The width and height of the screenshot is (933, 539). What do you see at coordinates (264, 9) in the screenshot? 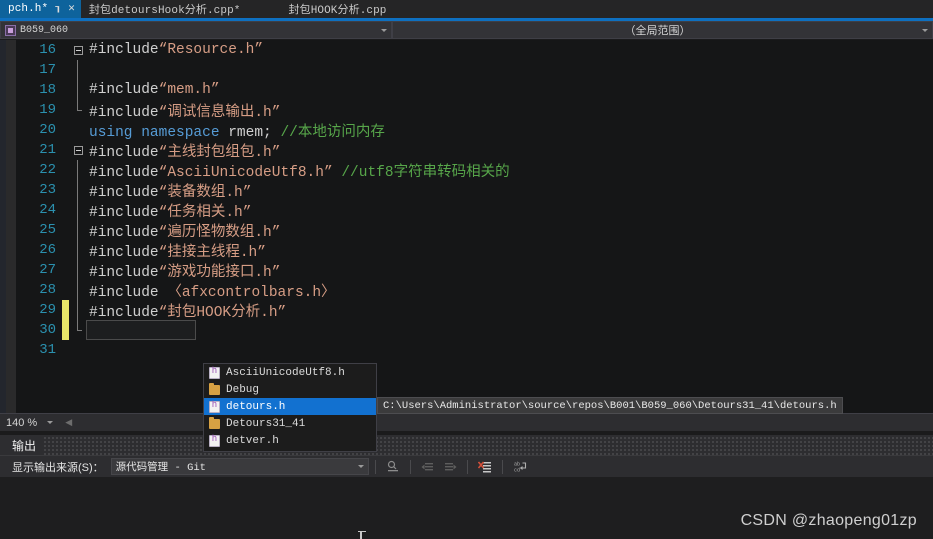
I see `tab-strip-spacer` at bounding box center [264, 9].